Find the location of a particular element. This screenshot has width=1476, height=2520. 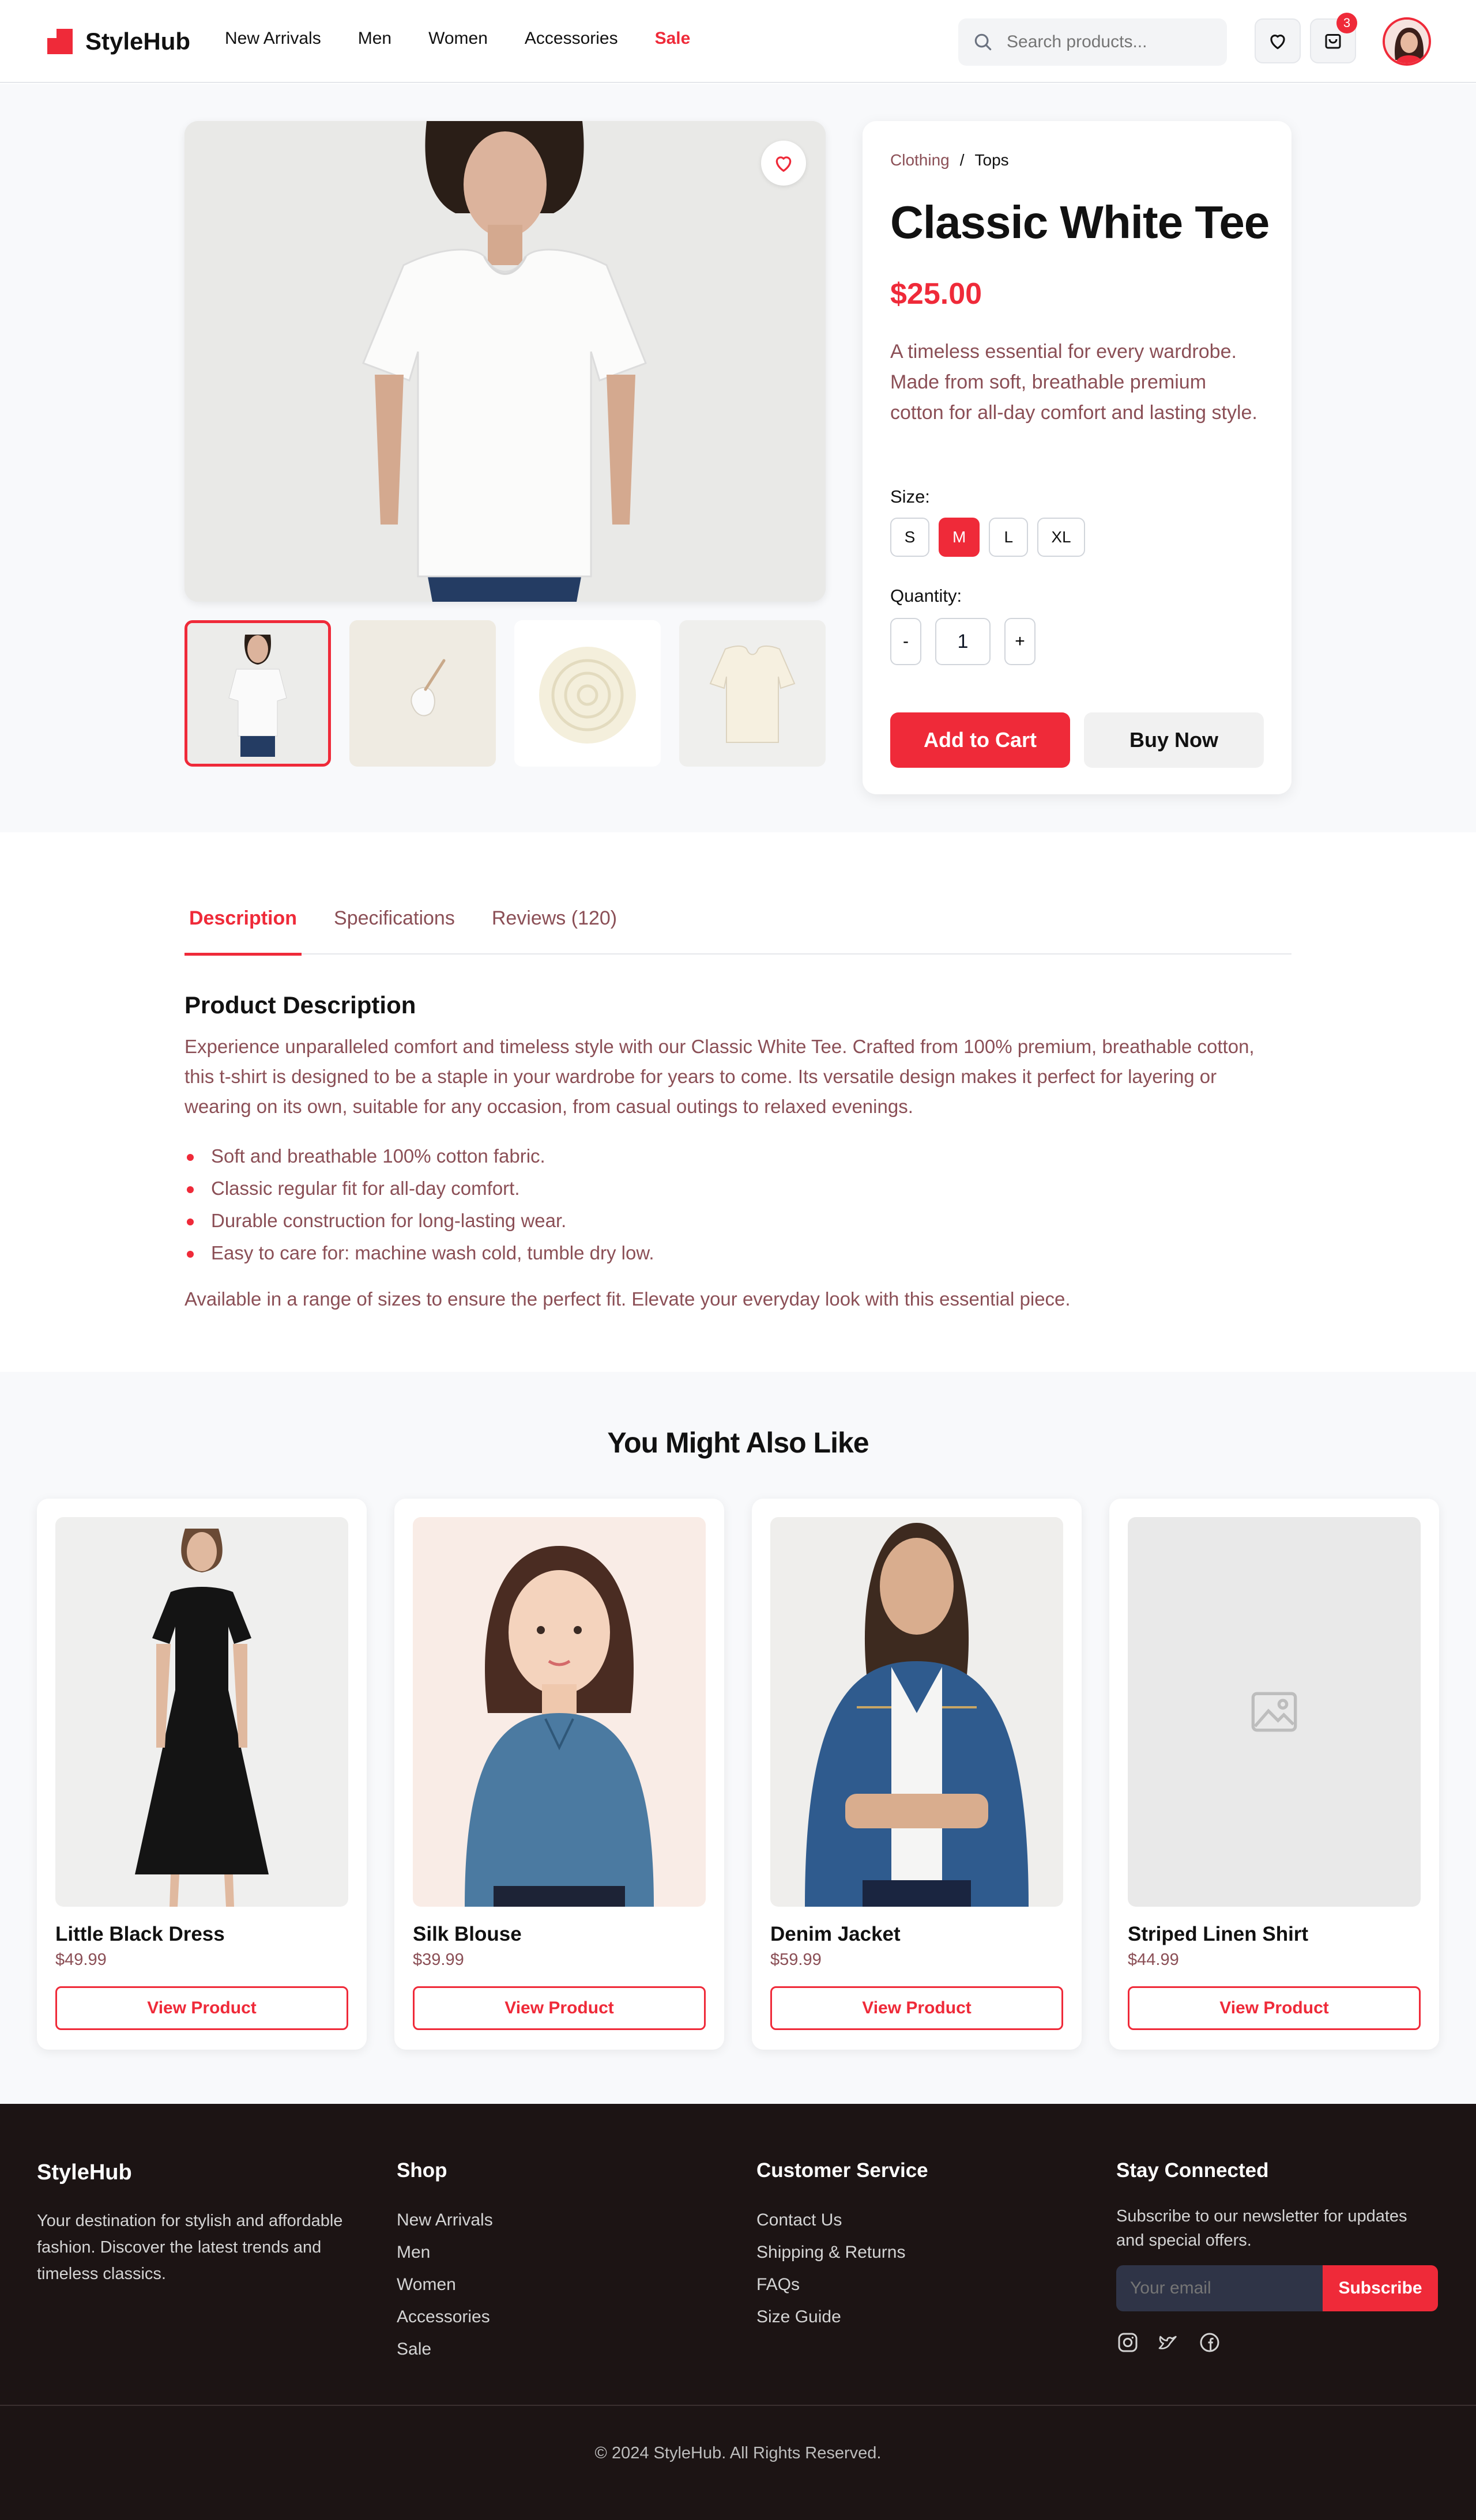

wishlist-button is located at coordinates (1278, 40).